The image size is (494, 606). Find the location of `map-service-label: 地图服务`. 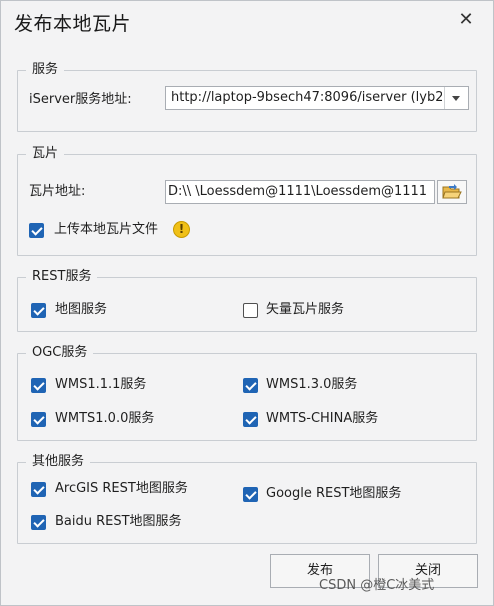

map-service-label: 地图服务 is located at coordinates (81, 309).